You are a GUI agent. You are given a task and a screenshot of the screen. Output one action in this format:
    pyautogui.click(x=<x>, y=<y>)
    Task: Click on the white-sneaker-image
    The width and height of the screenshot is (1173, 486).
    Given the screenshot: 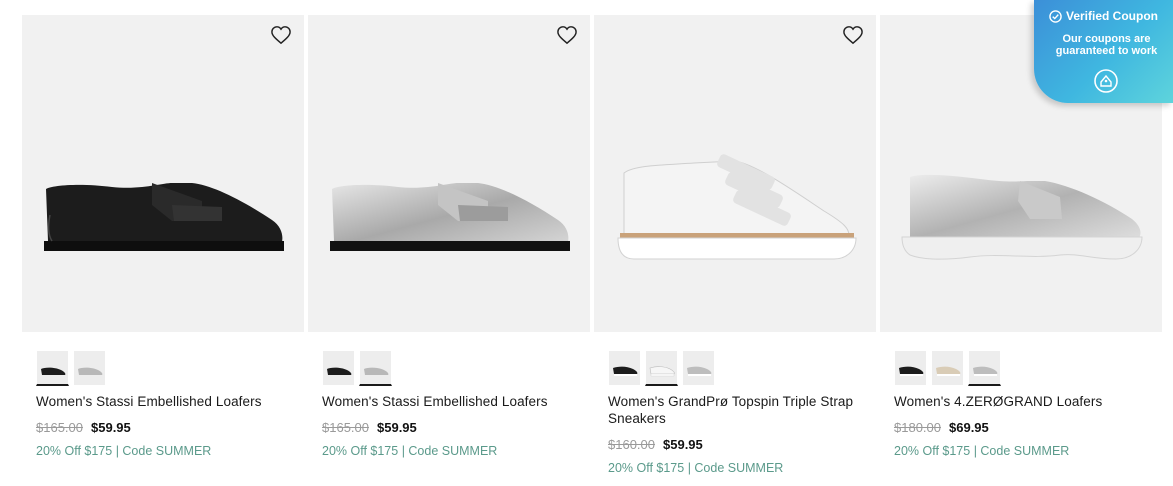 What is the action you would take?
    pyautogui.click(x=737, y=207)
    